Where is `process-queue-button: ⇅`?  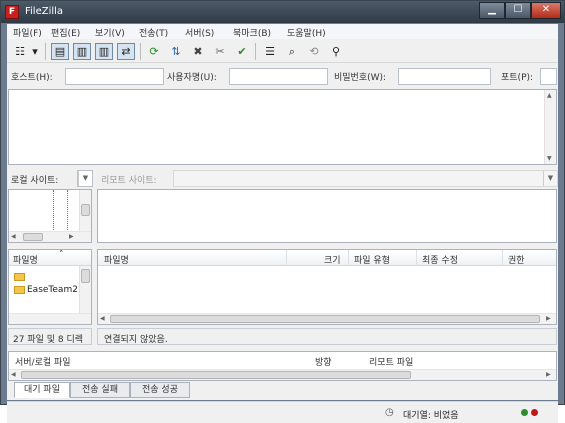 process-queue-button: ⇅ is located at coordinates (176, 51).